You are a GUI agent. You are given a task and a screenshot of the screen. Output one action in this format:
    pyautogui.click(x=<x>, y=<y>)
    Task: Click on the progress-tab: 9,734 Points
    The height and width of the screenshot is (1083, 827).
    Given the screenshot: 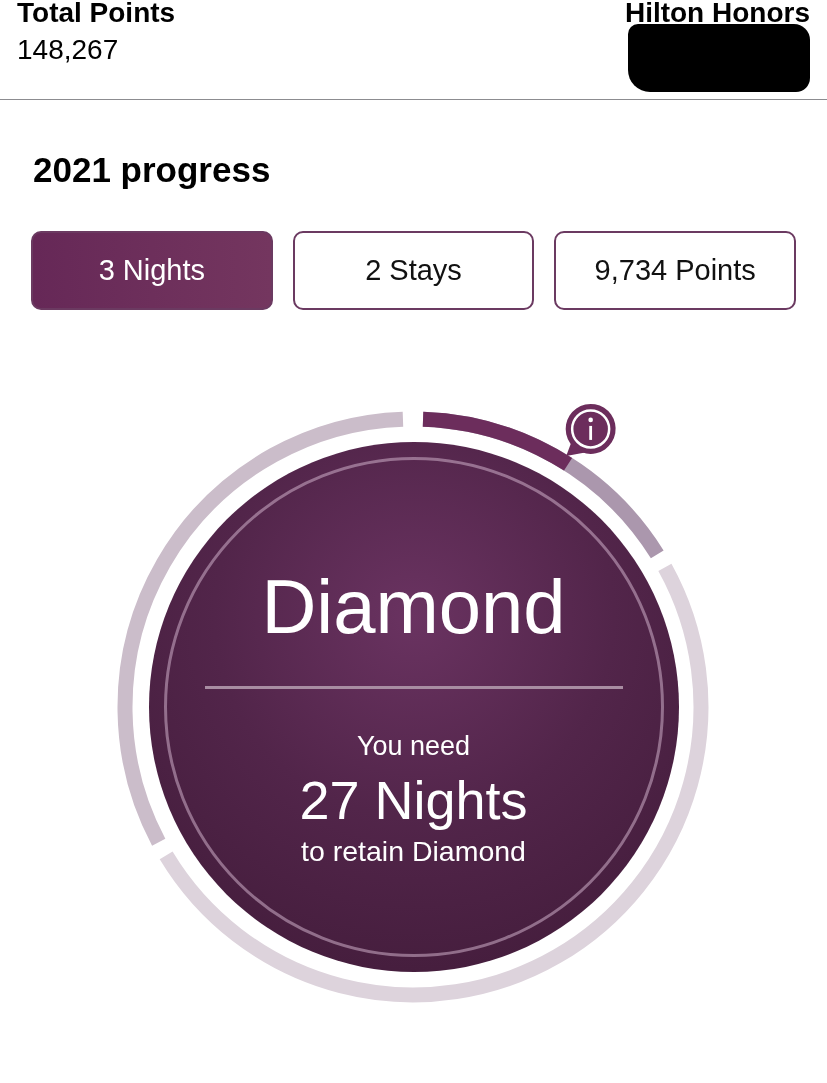 What is the action you would take?
    pyautogui.click(x=675, y=270)
    